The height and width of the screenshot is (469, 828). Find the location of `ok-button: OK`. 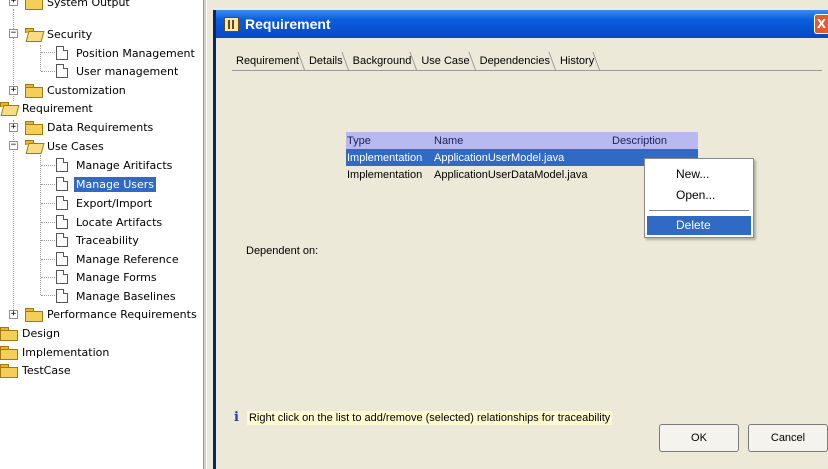

ok-button: OK is located at coordinates (699, 438).